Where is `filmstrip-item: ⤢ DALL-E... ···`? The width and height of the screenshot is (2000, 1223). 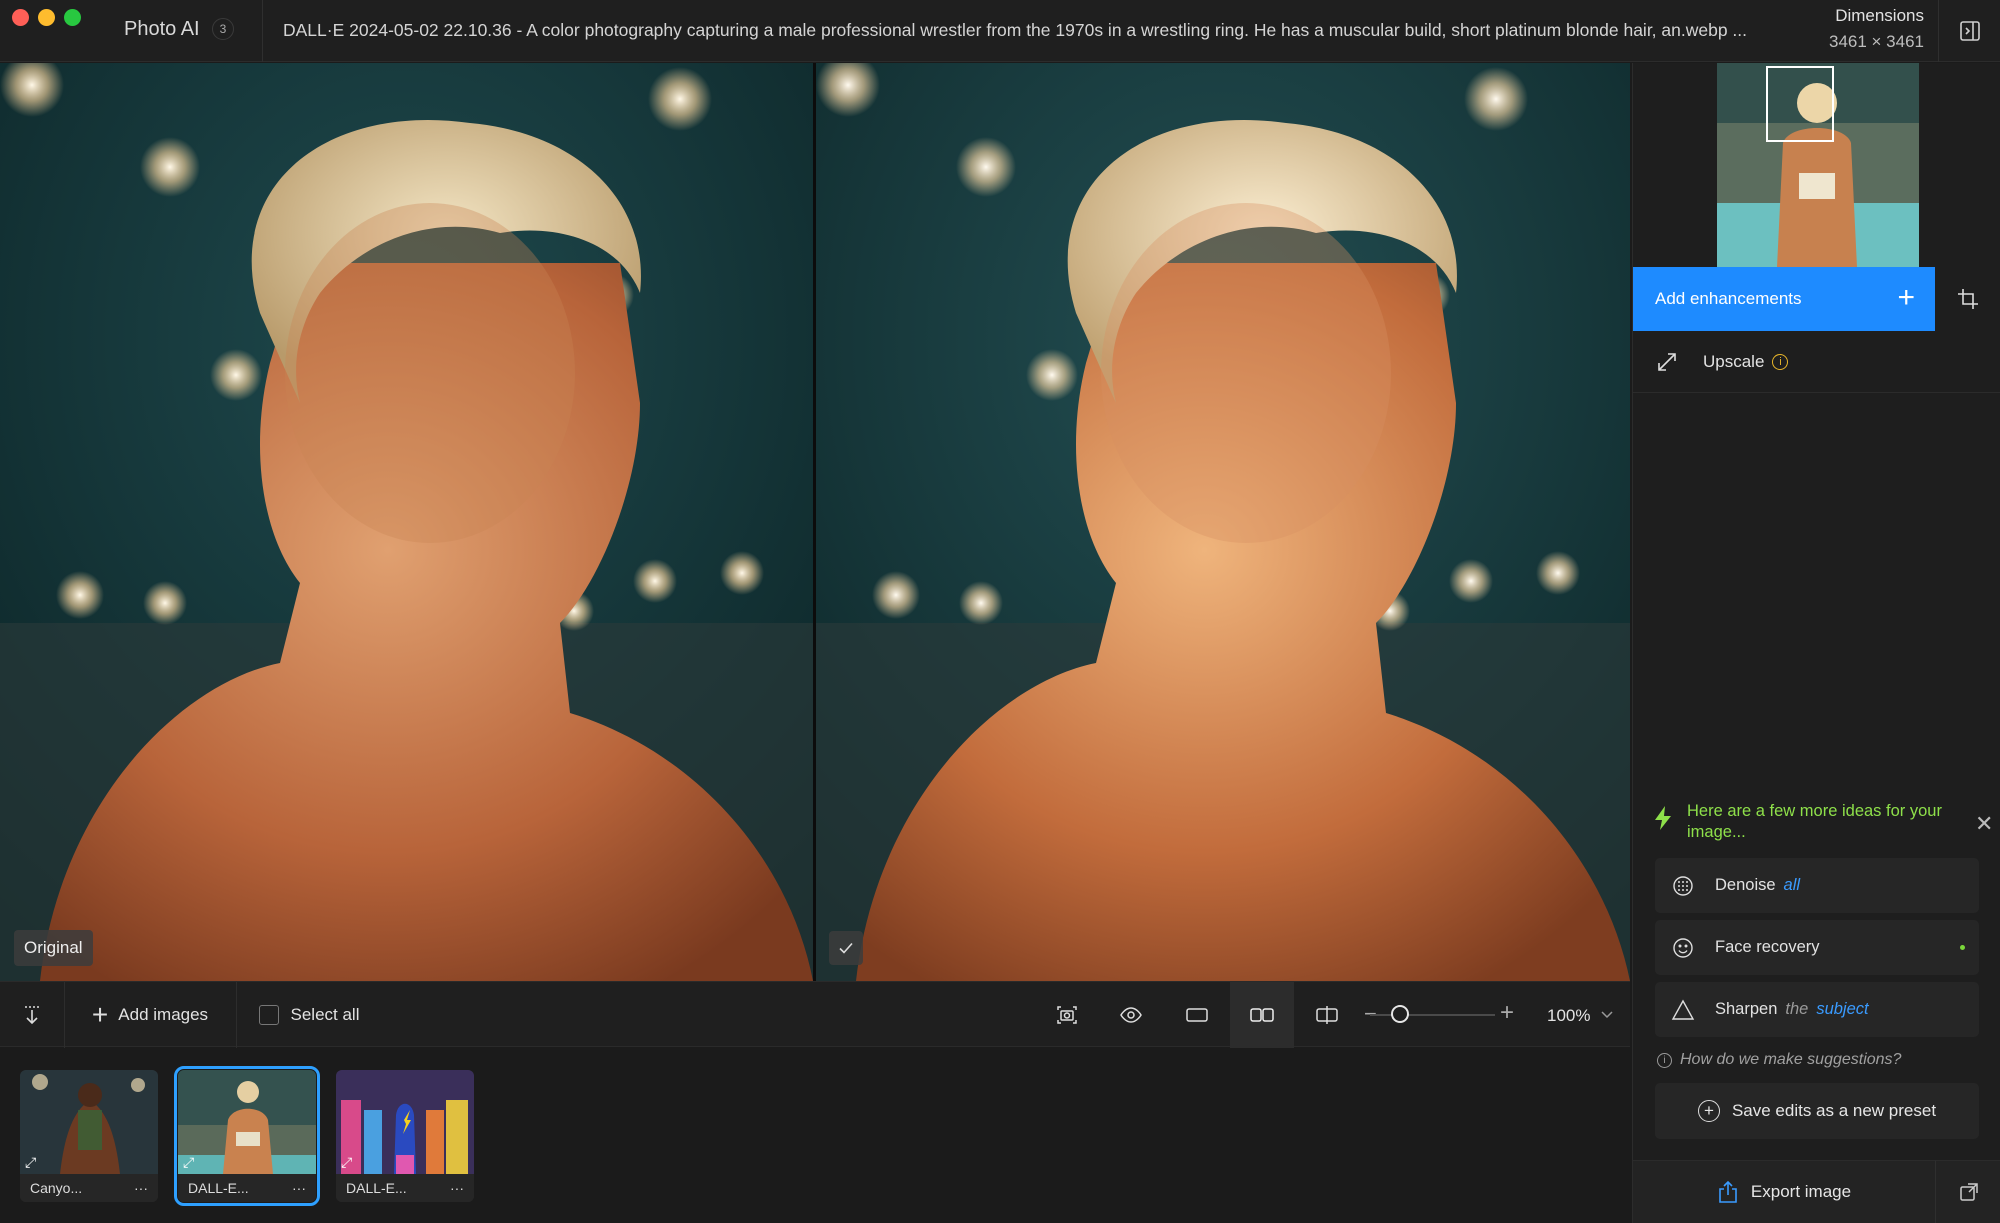
filmstrip-item: ⤢ DALL-E... ··· is located at coordinates (405, 1136).